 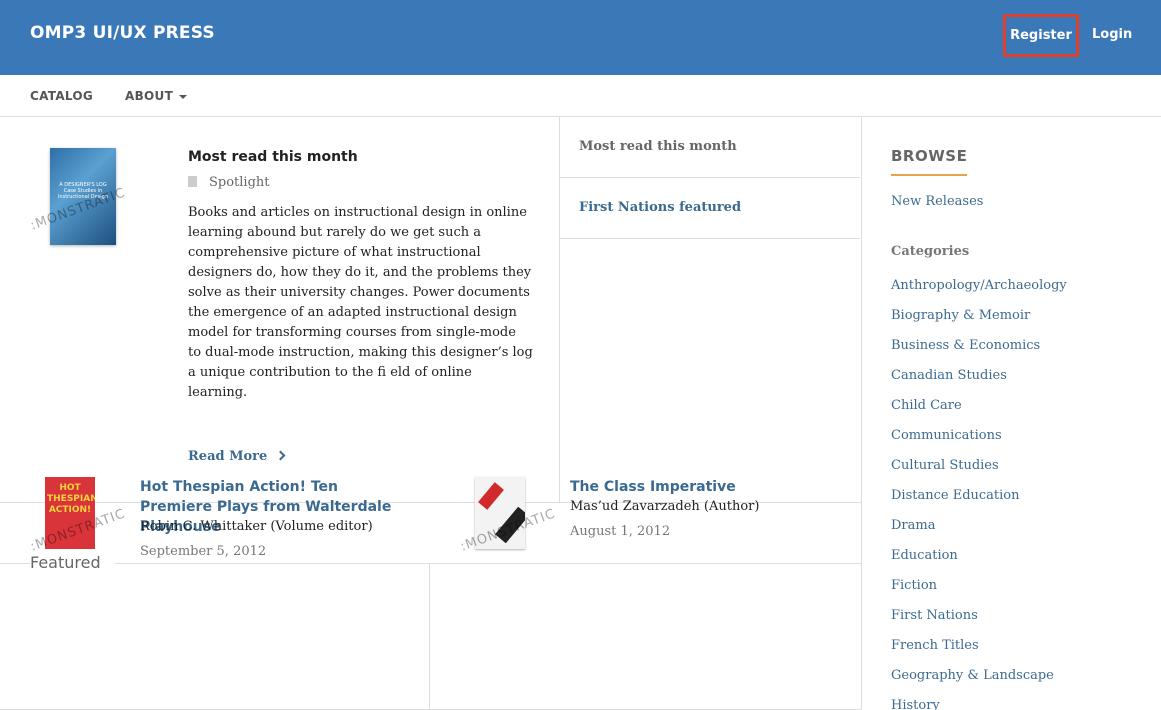 I want to click on featured-heading: Featured, so click(x=72, y=562).